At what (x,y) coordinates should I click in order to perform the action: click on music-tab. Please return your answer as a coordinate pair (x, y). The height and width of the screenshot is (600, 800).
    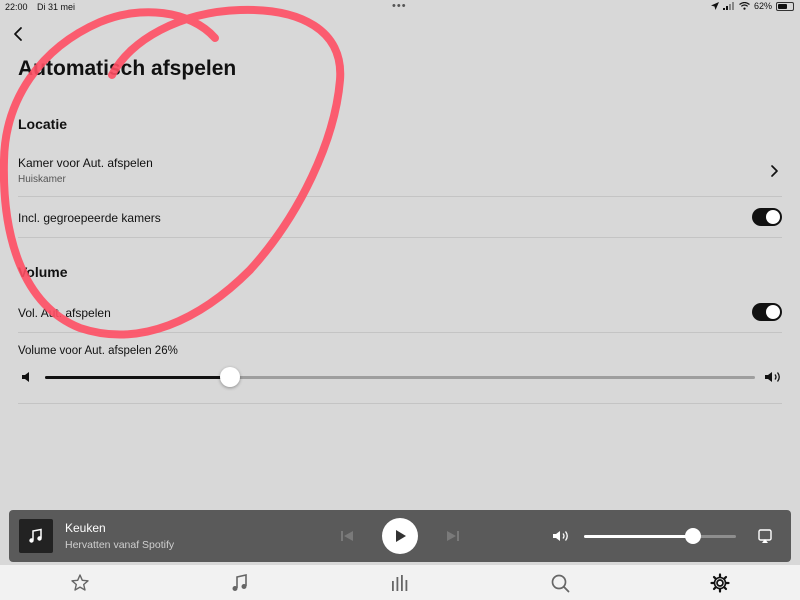
    Looking at the image, I should click on (240, 583).